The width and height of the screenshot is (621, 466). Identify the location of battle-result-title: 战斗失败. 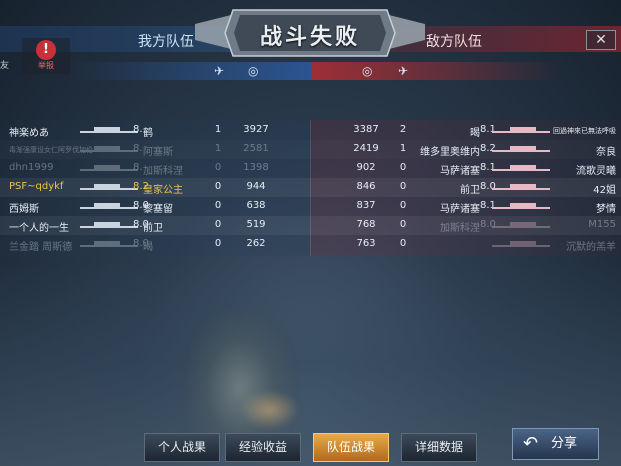
(309, 37).